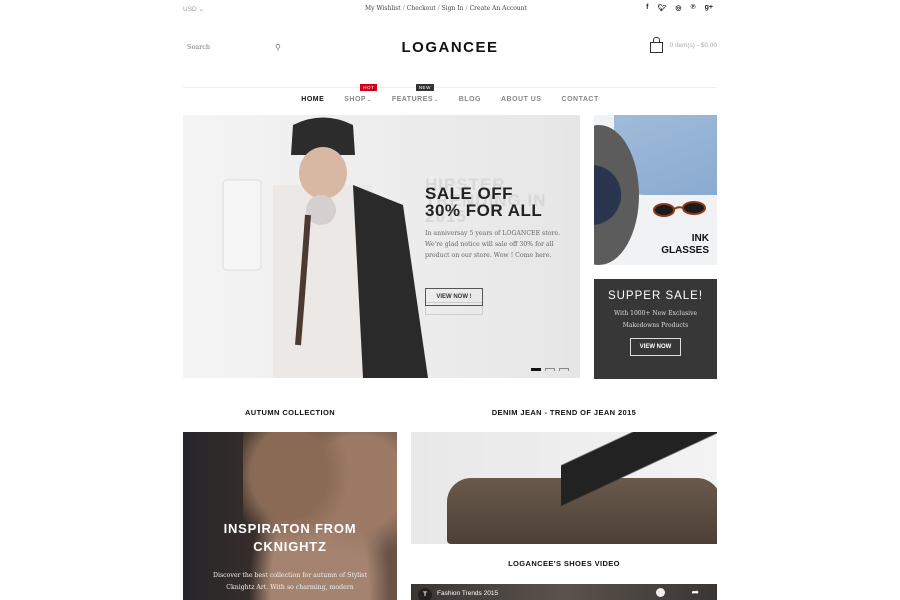  What do you see at coordinates (369, 87) in the screenshot?
I see `hot-badge: HOT` at bounding box center [369, 87].